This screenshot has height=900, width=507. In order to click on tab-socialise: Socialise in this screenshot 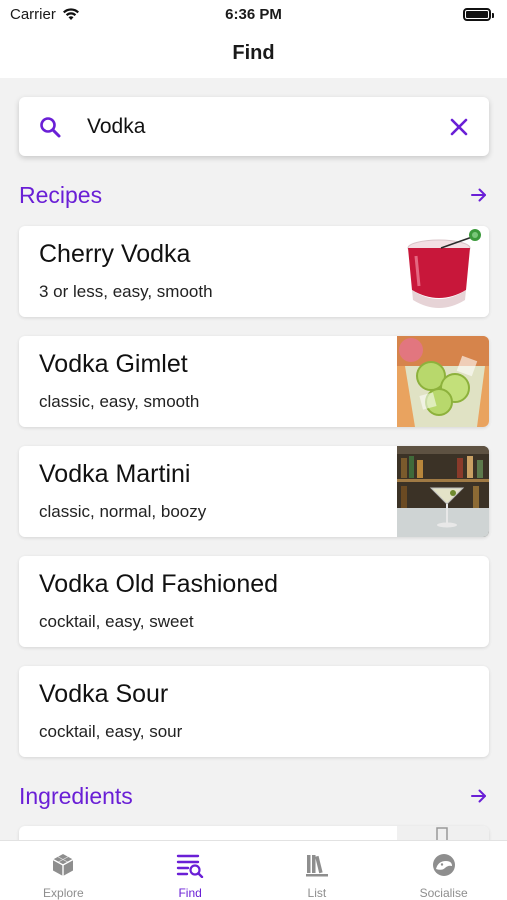, I will do `click(443, 870)`.